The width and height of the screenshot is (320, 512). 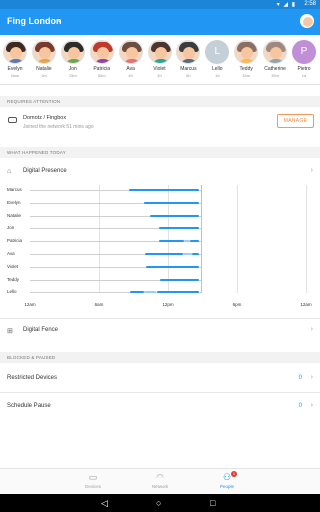 I want to click on digital-fence-label: Digital Fence, so click(x=41, y=330).